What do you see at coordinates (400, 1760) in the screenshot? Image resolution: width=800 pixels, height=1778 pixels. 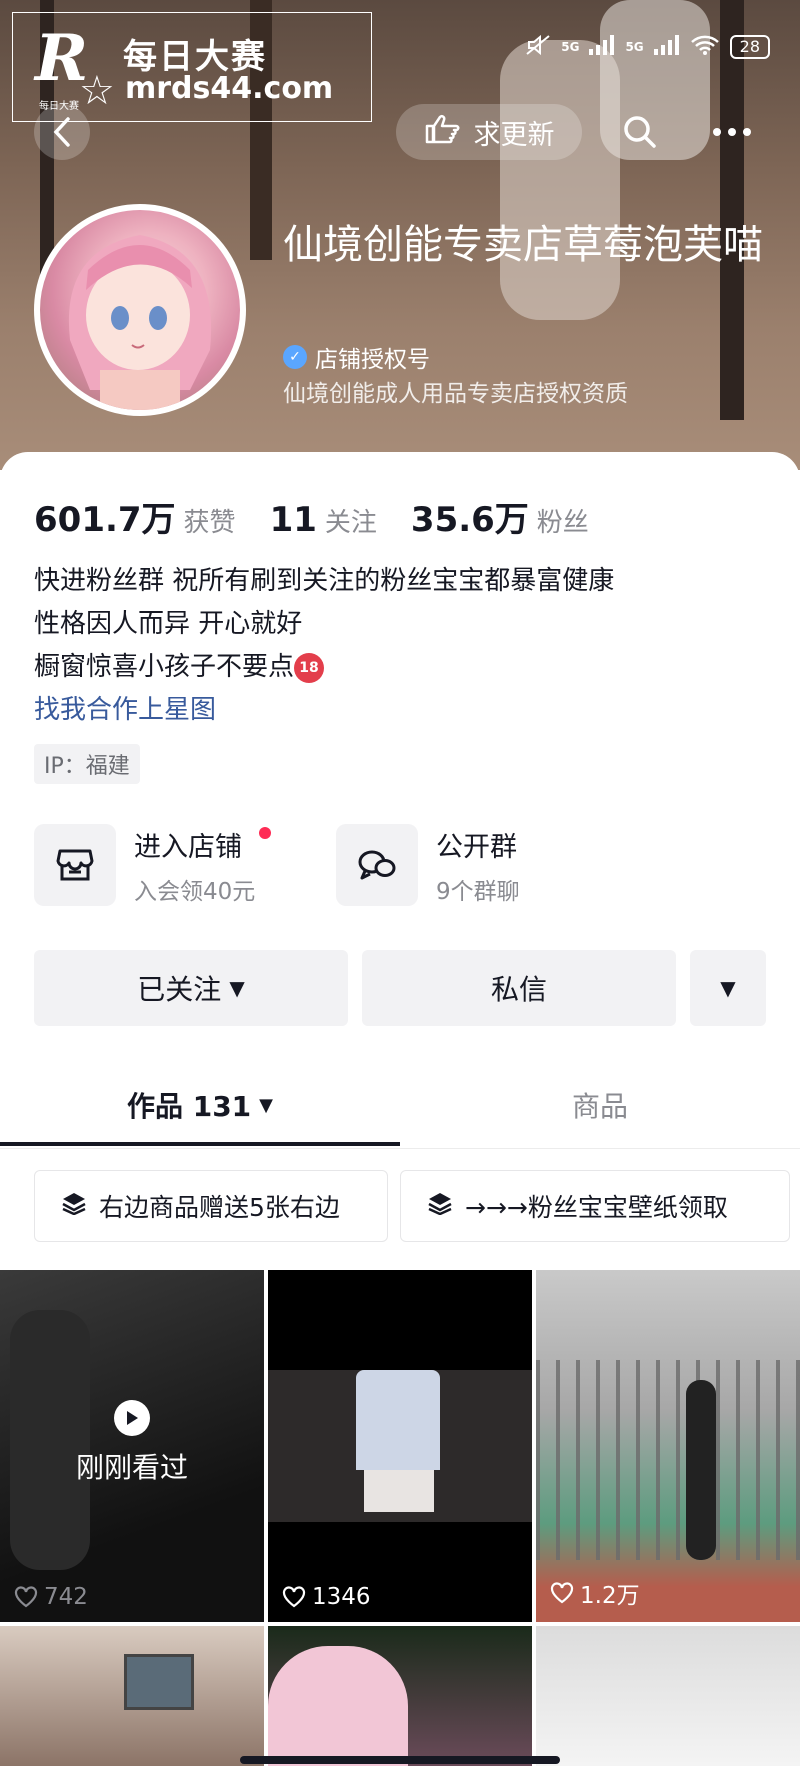 I see `home-indicator` at bounding box center [400, 1760].